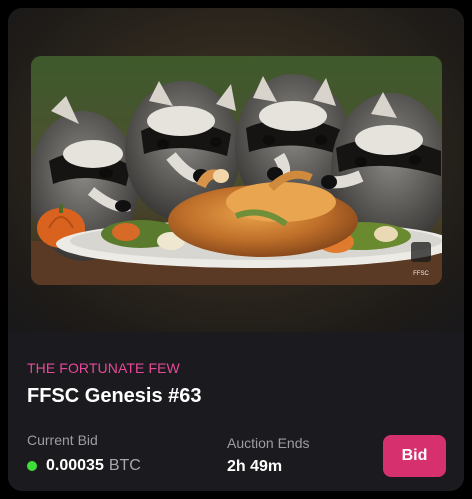 The width and height of the screenshot is (472, 499). Describe the element at coordinates (75, 465) in the screenshot. I see `bid-amount: 0.00035` at that location.